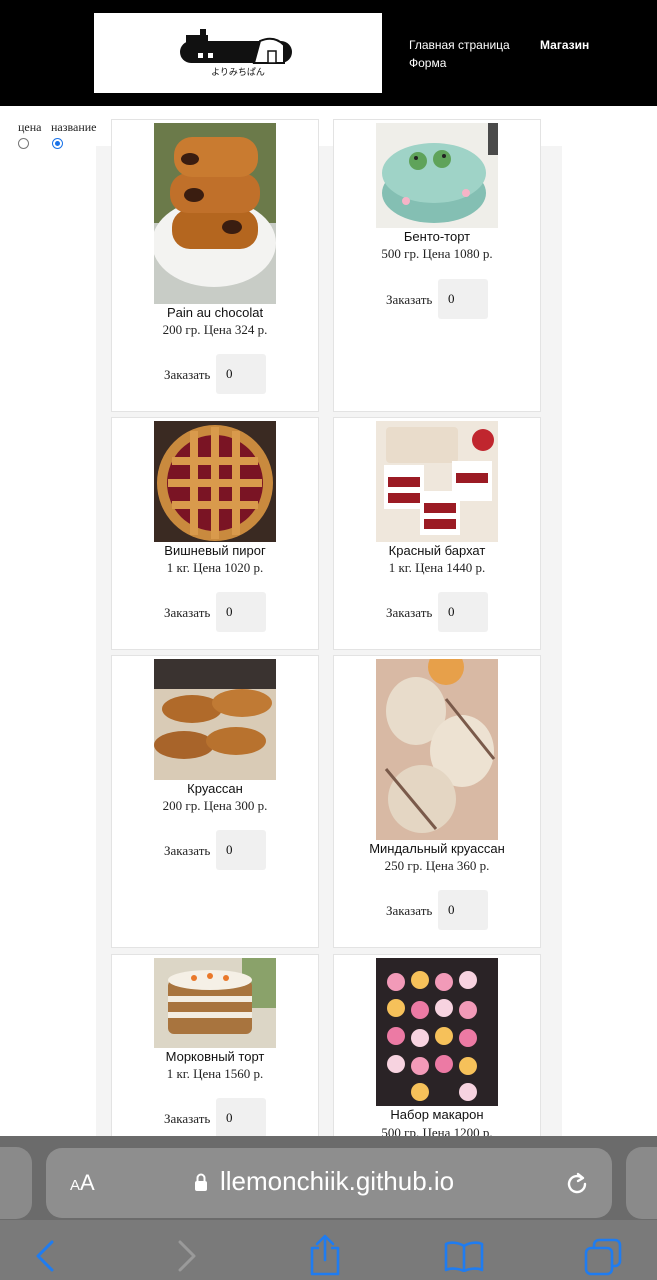  What do you see at coordinates (437, 848) in the screenshot?
I see `product-name: Миндальный круассан` at bounding box center [437, 848].